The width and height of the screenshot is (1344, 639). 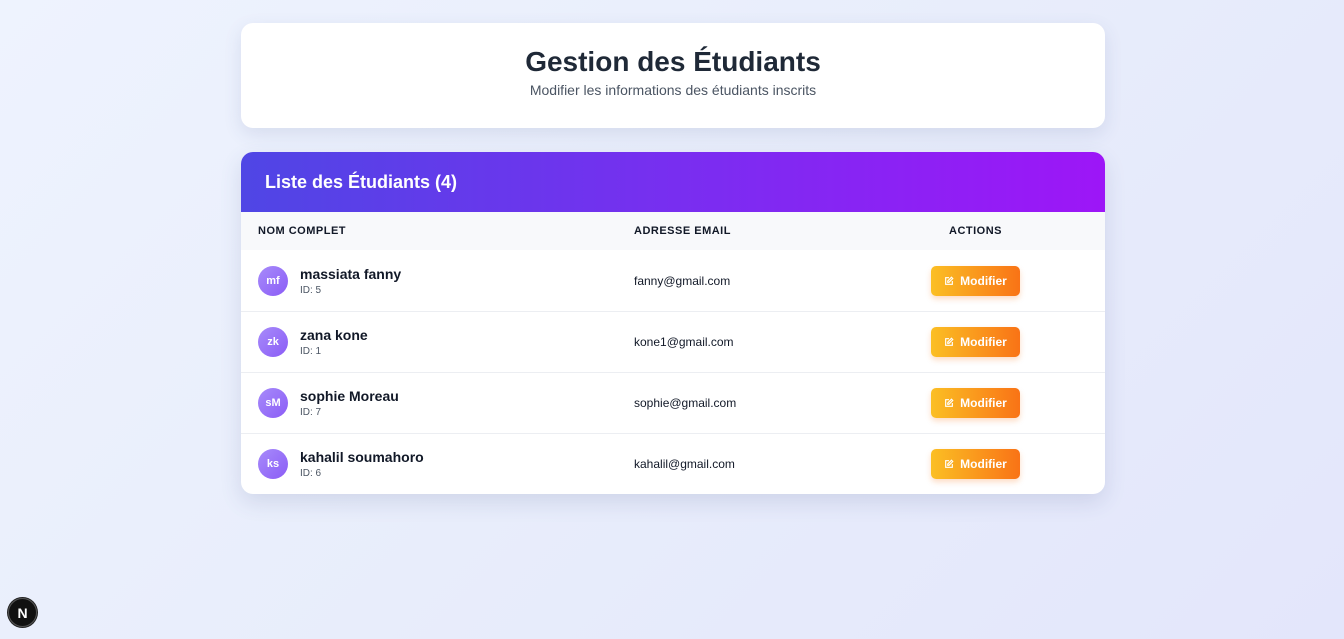 What do you see at coordinates (273, 464) in the screenshot?
I see `avatar: ks` at bounding box center [273, 464].